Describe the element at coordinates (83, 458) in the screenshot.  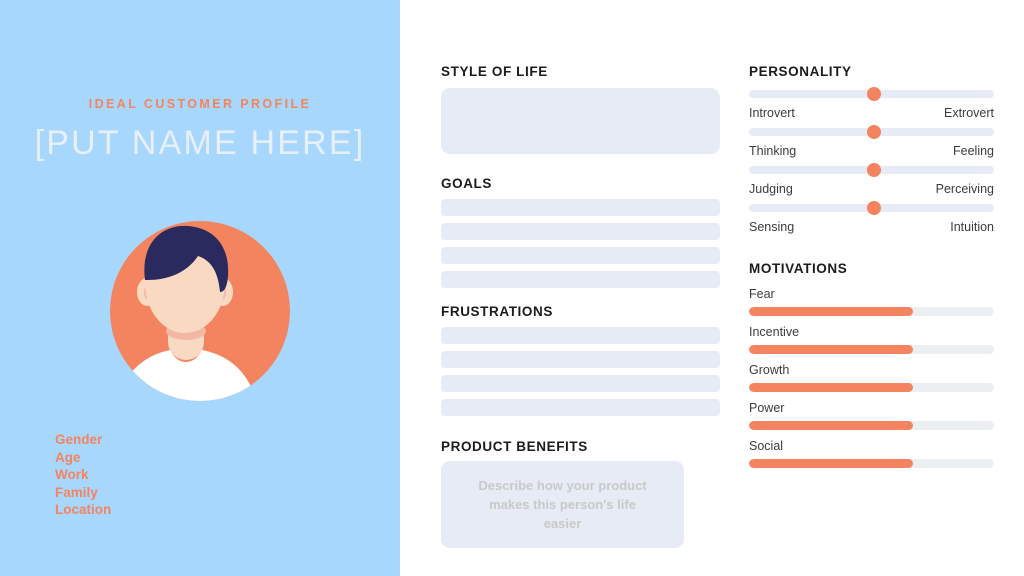
I see `profile-field-age: Age` at that location.